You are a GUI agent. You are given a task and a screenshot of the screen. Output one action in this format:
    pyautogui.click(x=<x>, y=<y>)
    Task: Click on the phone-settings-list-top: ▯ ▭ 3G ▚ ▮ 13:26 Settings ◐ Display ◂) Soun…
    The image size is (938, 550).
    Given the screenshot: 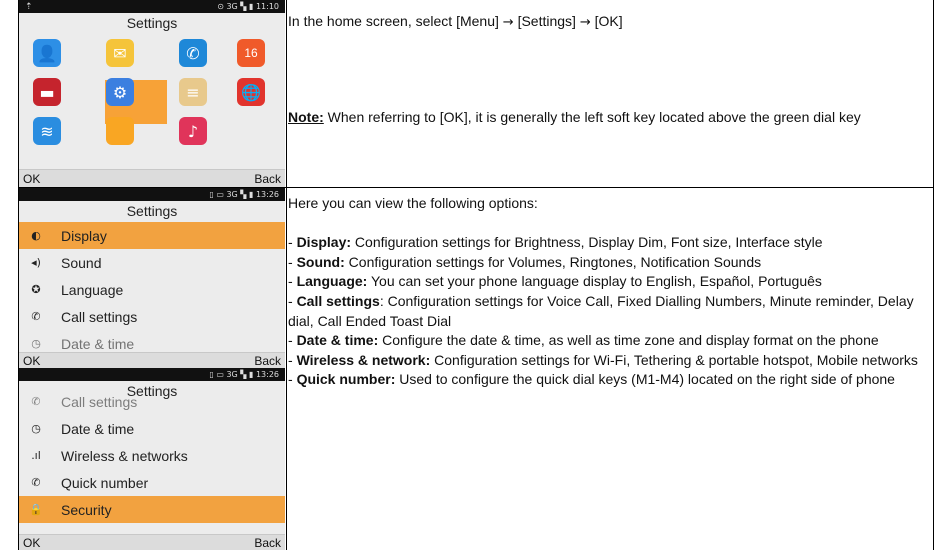 What is the action you would take?
    pyautogui.click(x=152, y=278)
    